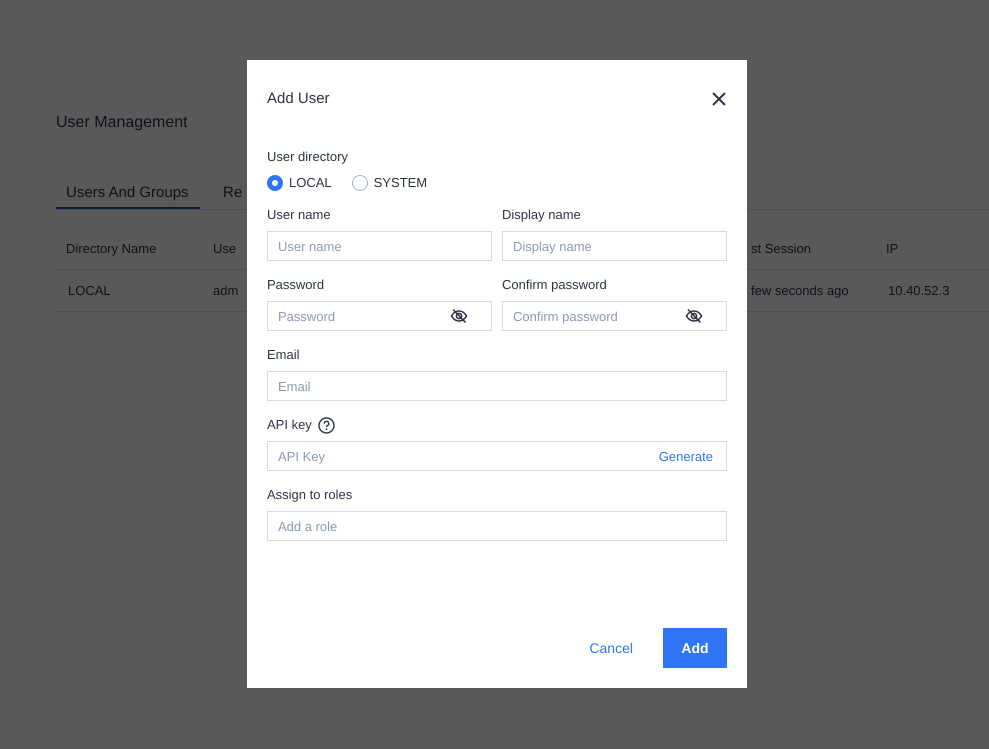  I want to click on input-field: Confirm password, so click(614, 316).